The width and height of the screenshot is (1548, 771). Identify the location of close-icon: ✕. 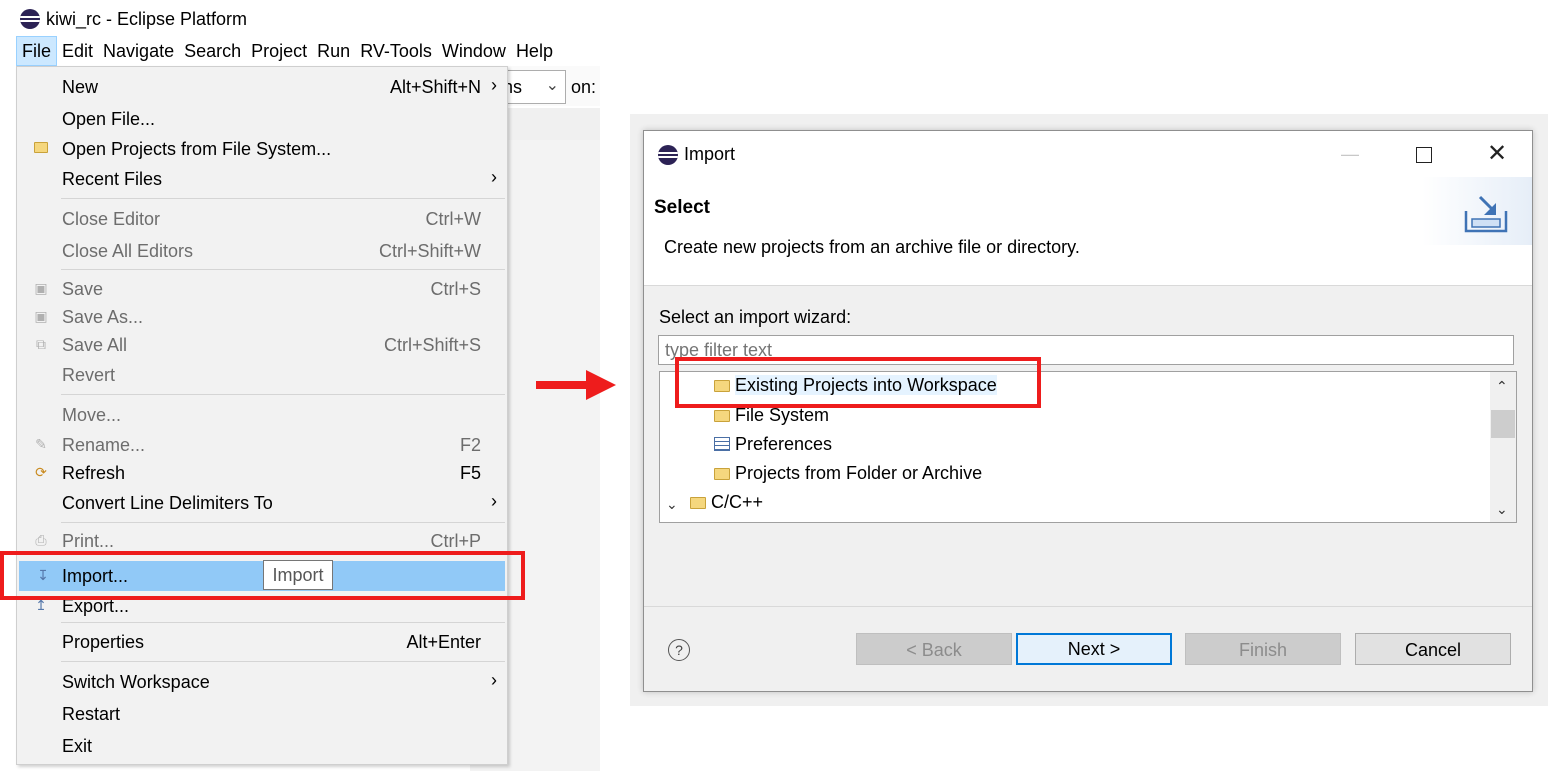
(1497, 154).